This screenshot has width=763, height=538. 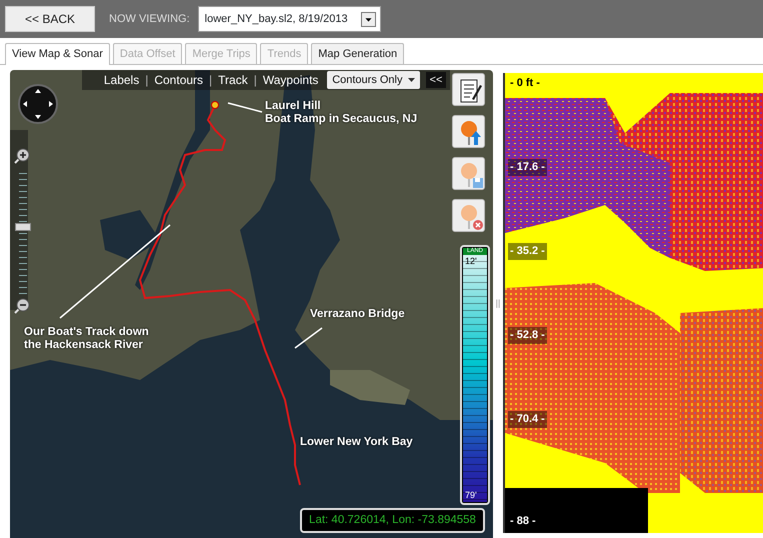 What do you see at coordinates (179, 80) in the screenshot?
I see `layer-link: Contours` at bounding box center [179, 80].